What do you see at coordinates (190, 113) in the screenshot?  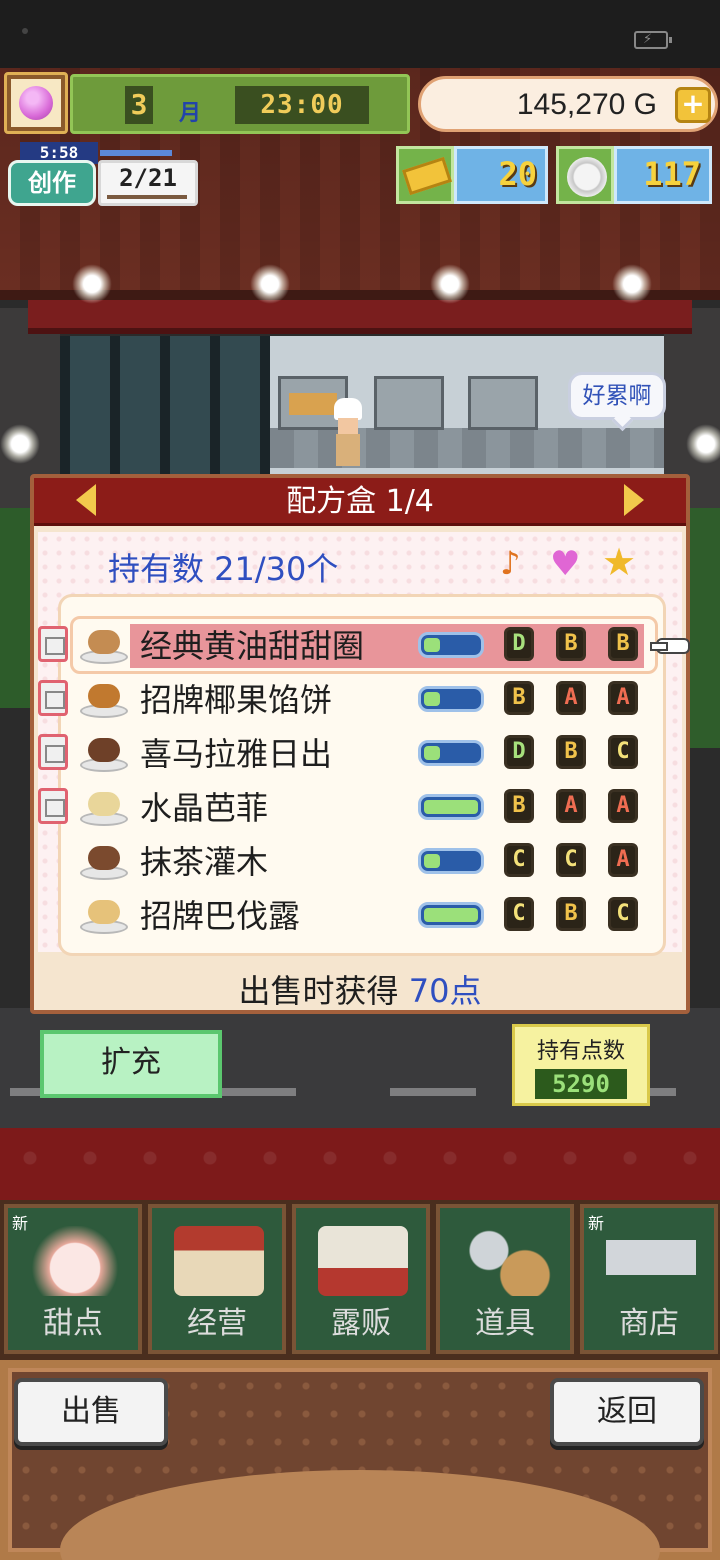 I see `month-label: 月` at bounding box center [190, 113].